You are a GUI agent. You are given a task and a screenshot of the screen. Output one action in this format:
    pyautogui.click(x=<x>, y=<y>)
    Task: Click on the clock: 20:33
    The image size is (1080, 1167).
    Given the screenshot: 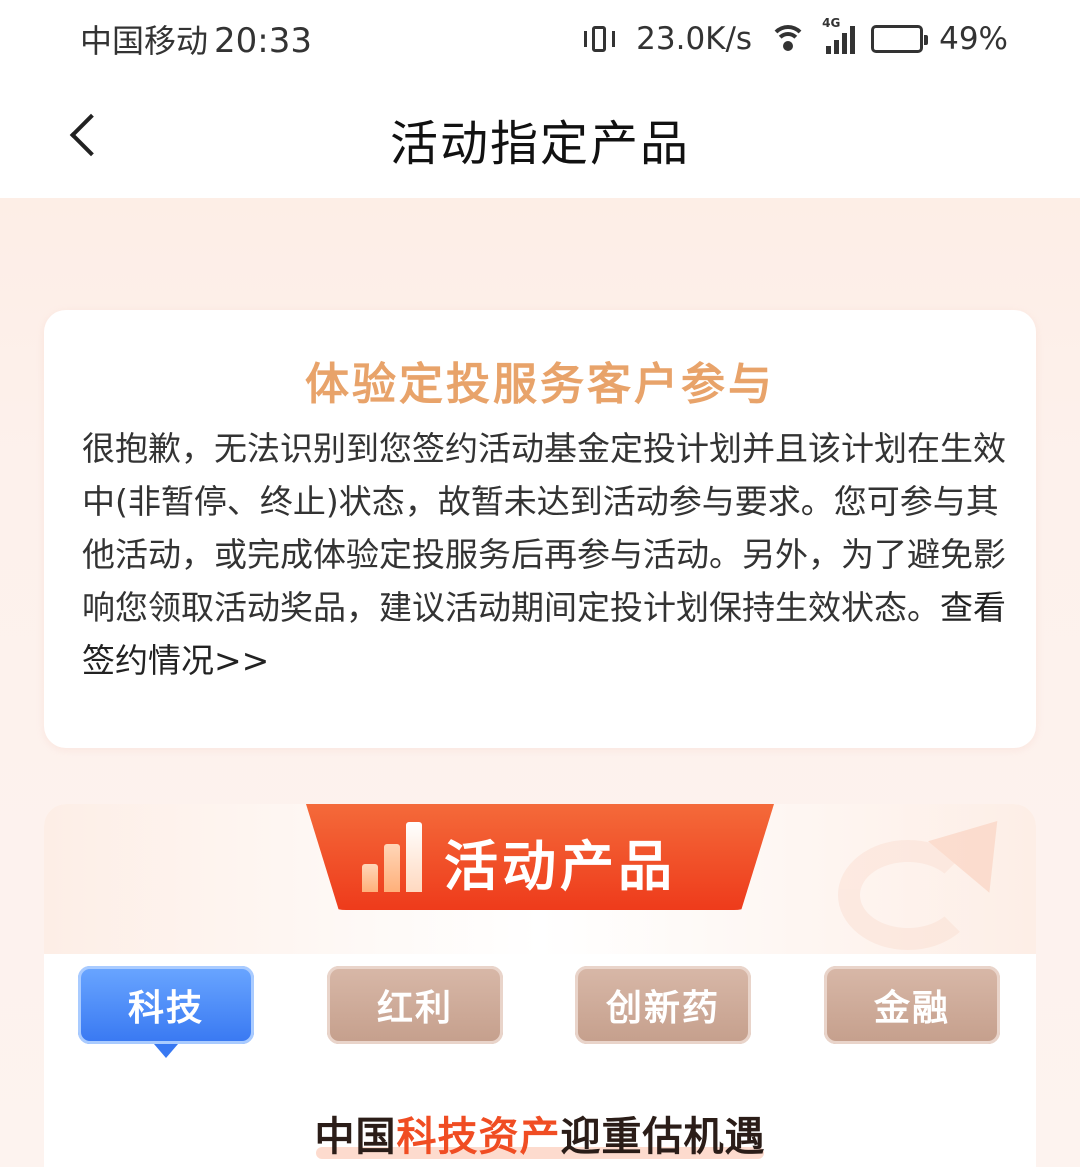 What is the action you would take?
    pyautogui.click(x=263, y=41)
    